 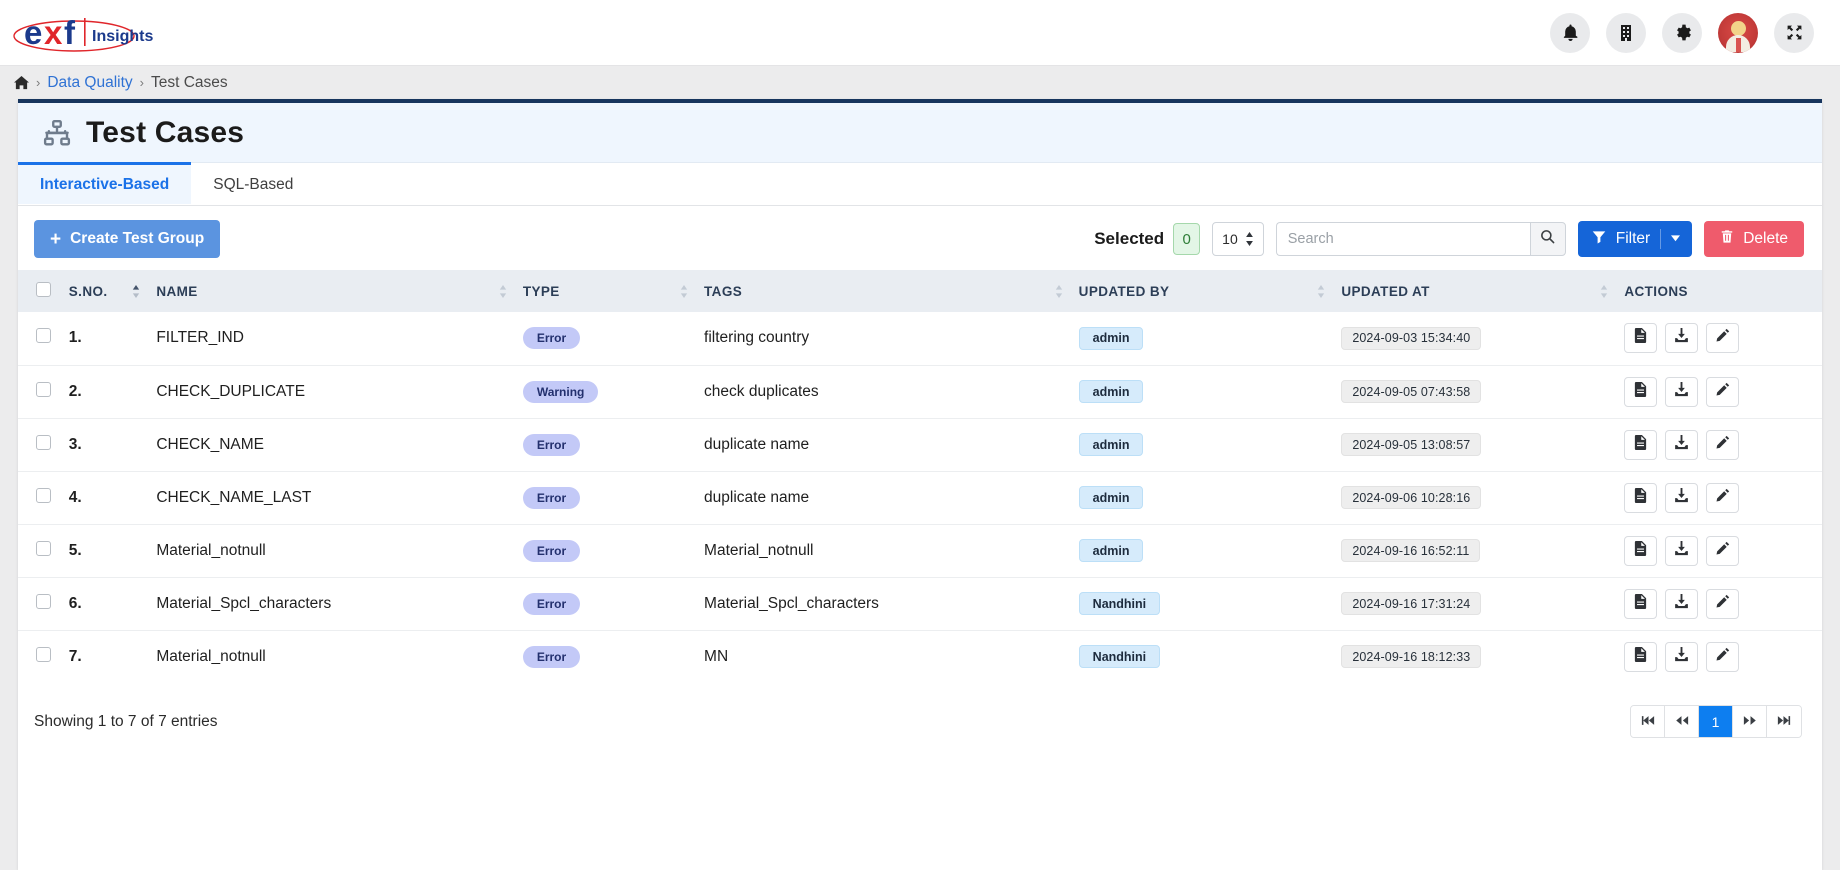 I want to click on app-logo: e x f Insights, so click(x=85, y=33).